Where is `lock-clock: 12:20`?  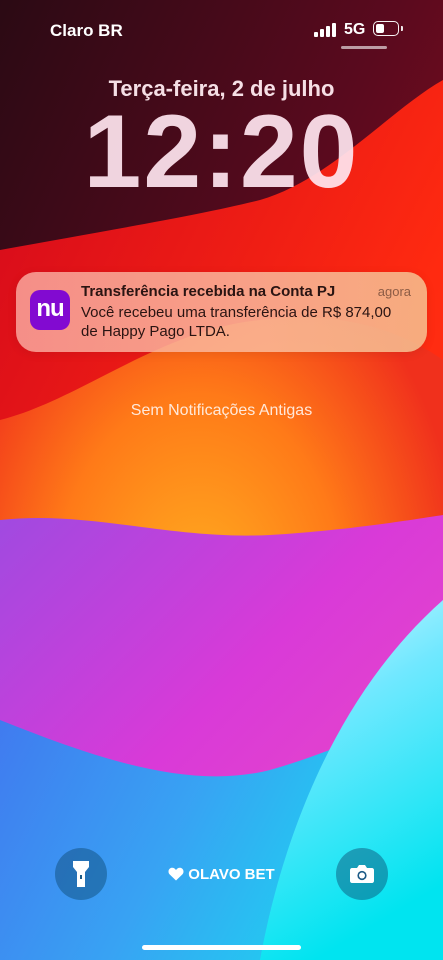 lock-clock: 12:20 is located at coordinates (221, 152).